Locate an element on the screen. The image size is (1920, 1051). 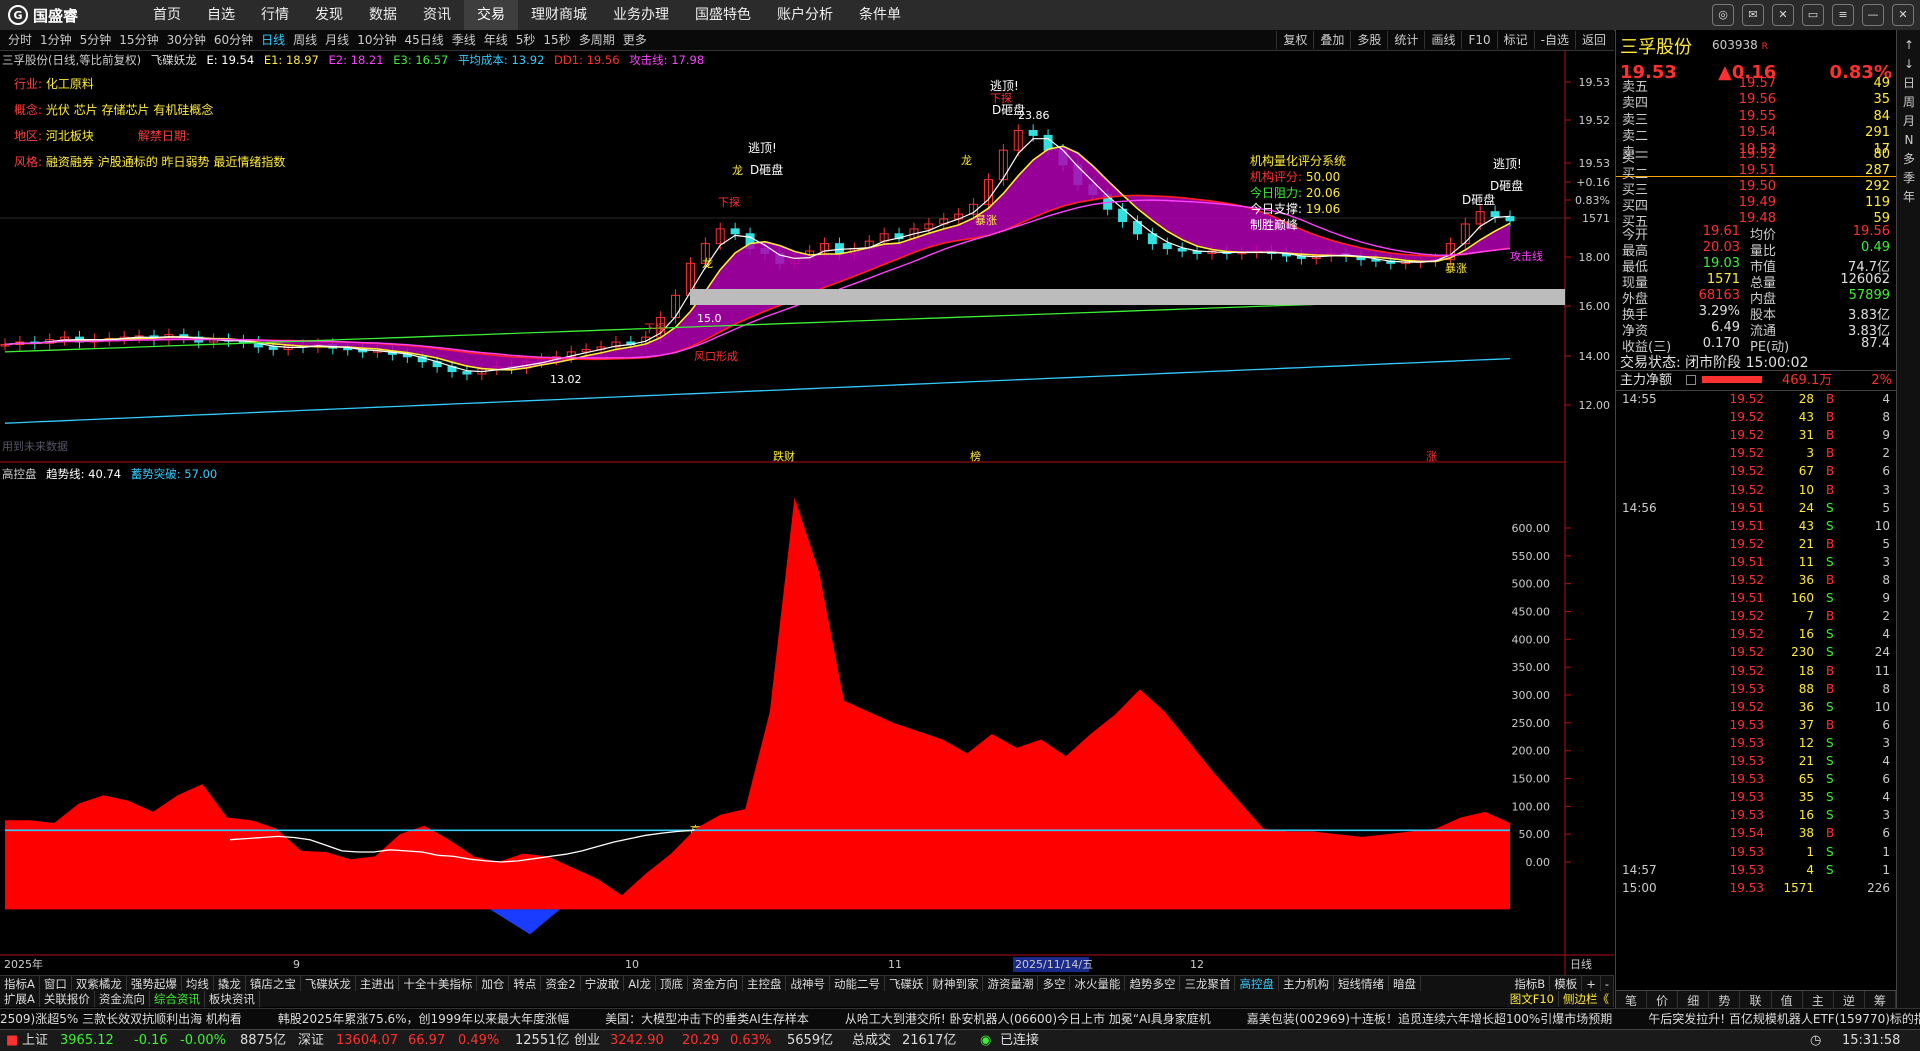
indicator-tab: 主控盘 is located at coordinates (765, 984).